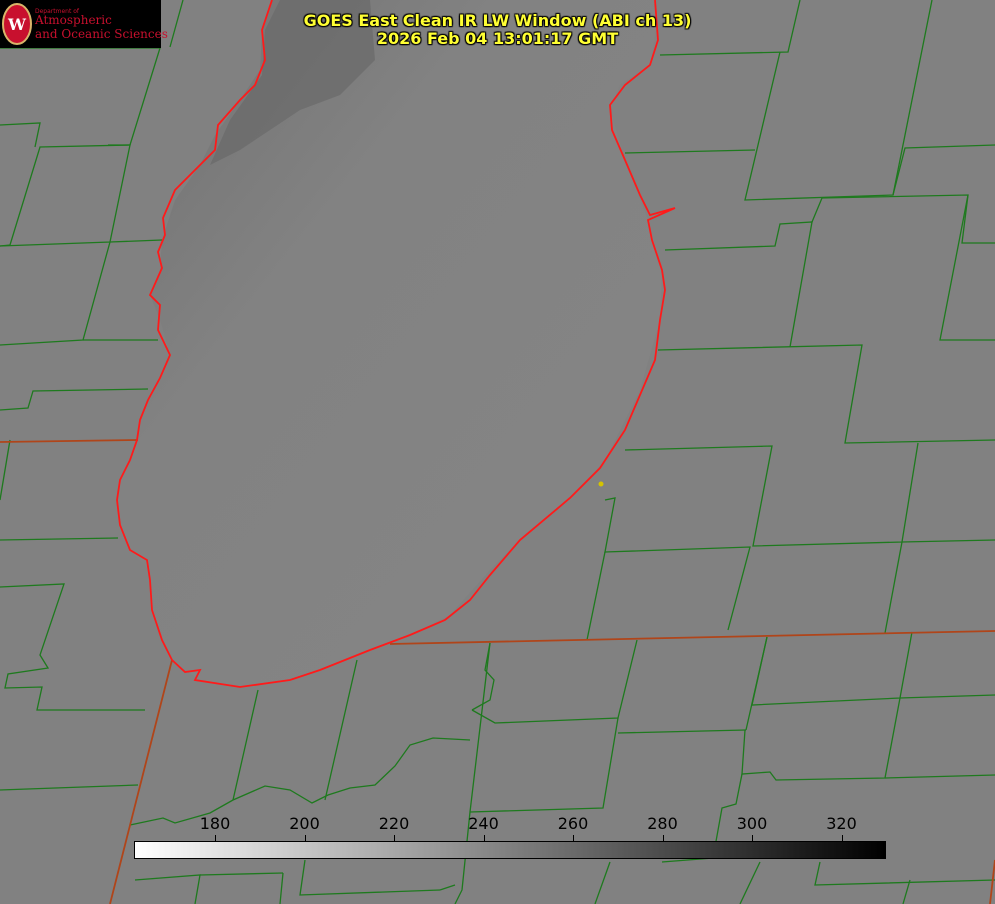  I want to click on colorbar-tick-label: 200, so click(304, 823).